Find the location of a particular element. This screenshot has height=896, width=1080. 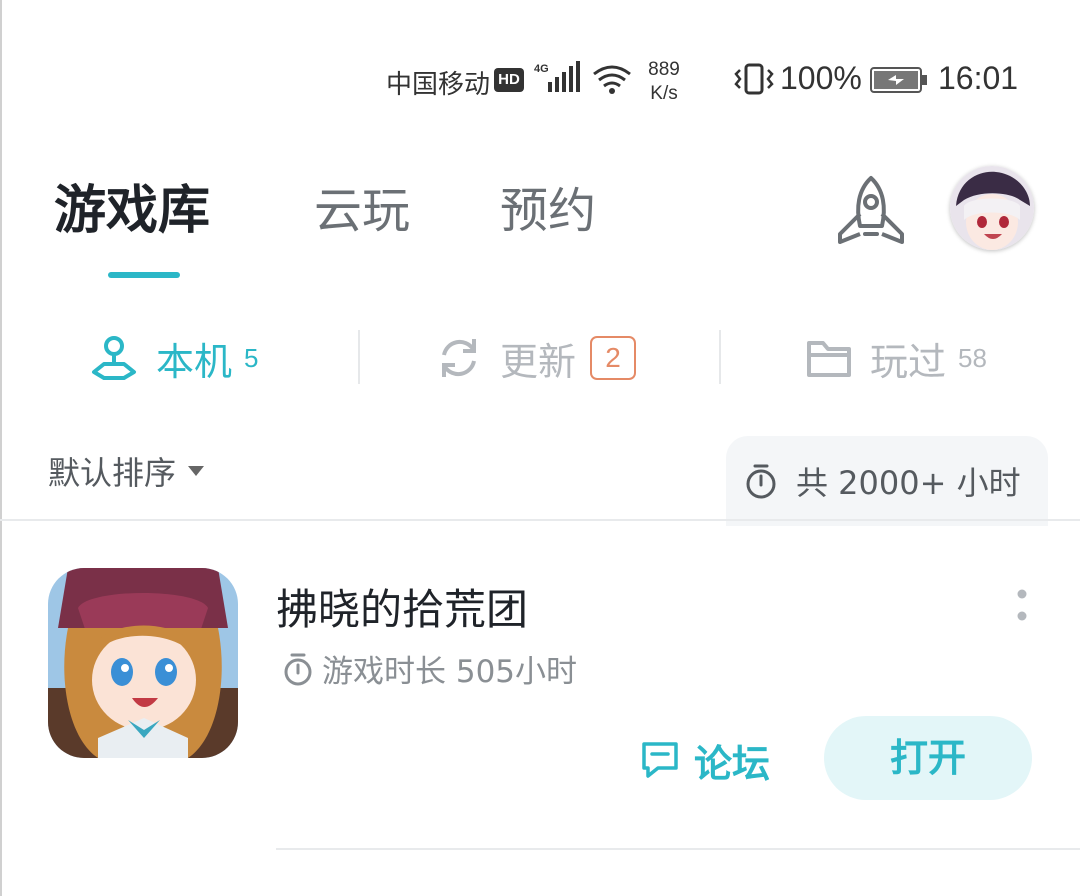

signal-icon: 4G is located at coordinates (557, 76).